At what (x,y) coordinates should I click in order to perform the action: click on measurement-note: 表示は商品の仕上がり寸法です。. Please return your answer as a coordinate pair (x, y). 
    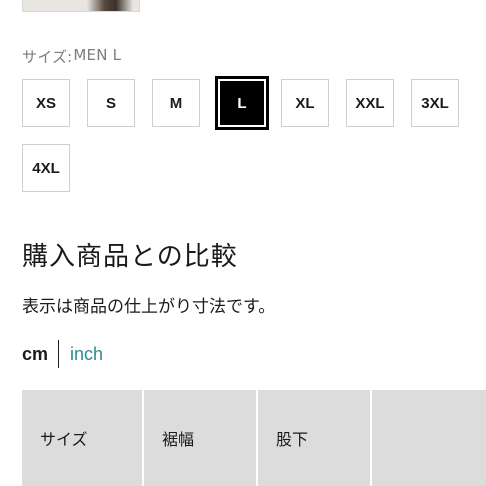
    Looking at the image, I should click on (149, 307).